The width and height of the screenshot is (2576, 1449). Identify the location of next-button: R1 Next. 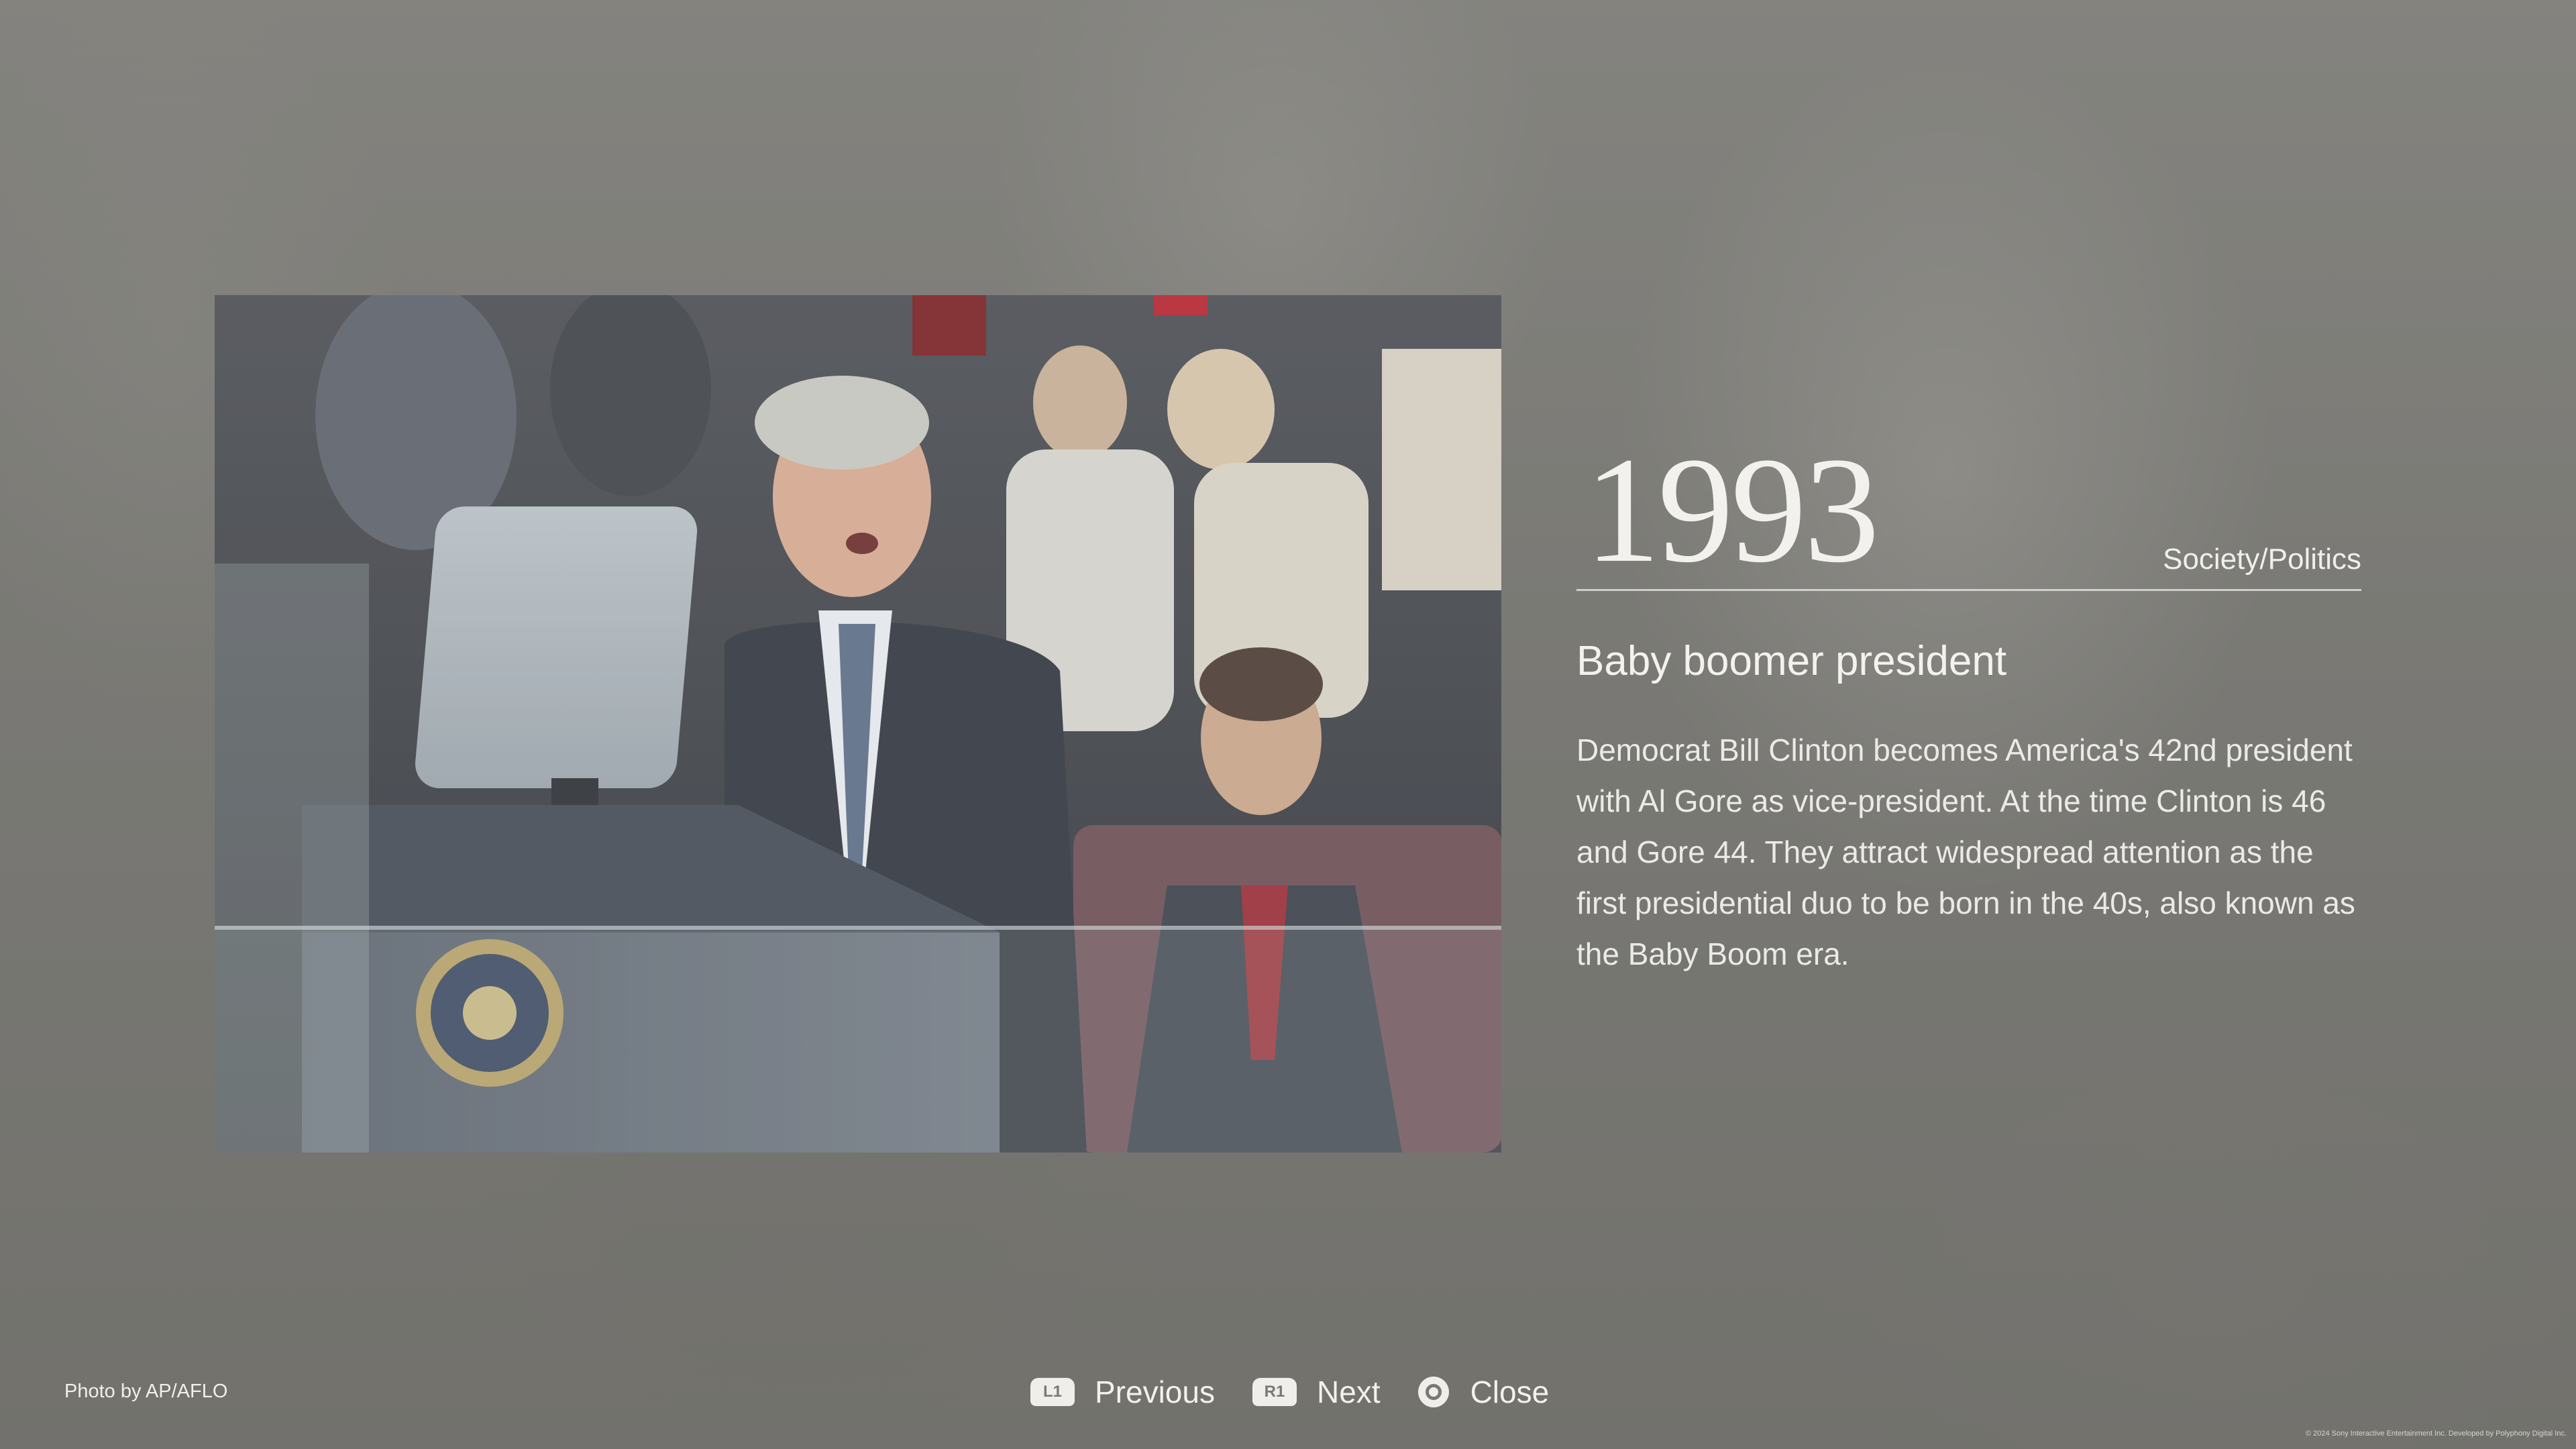
(1316, 1392).